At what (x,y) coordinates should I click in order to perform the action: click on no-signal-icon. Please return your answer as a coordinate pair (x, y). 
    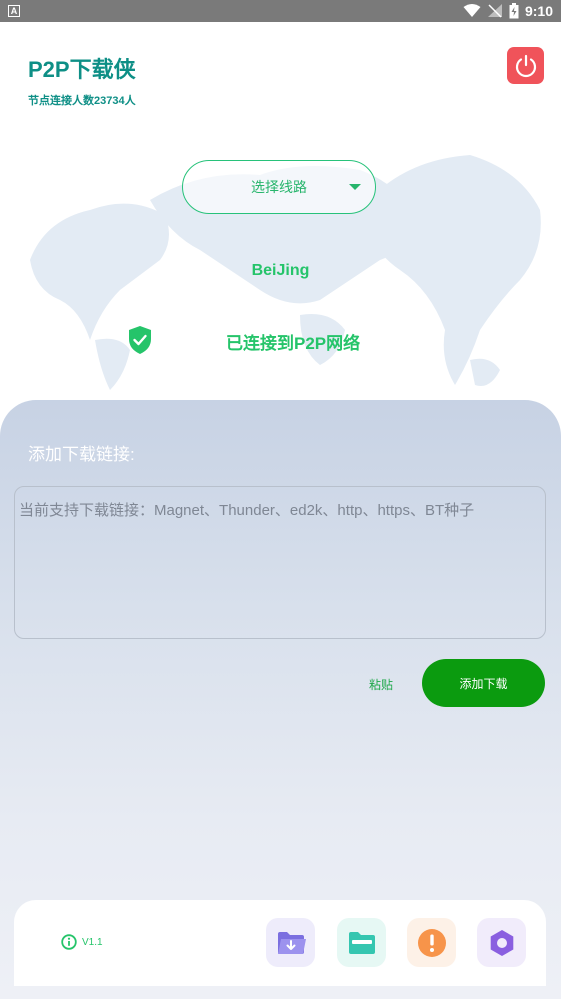
    Looking at the image, I should click on (494, 11).